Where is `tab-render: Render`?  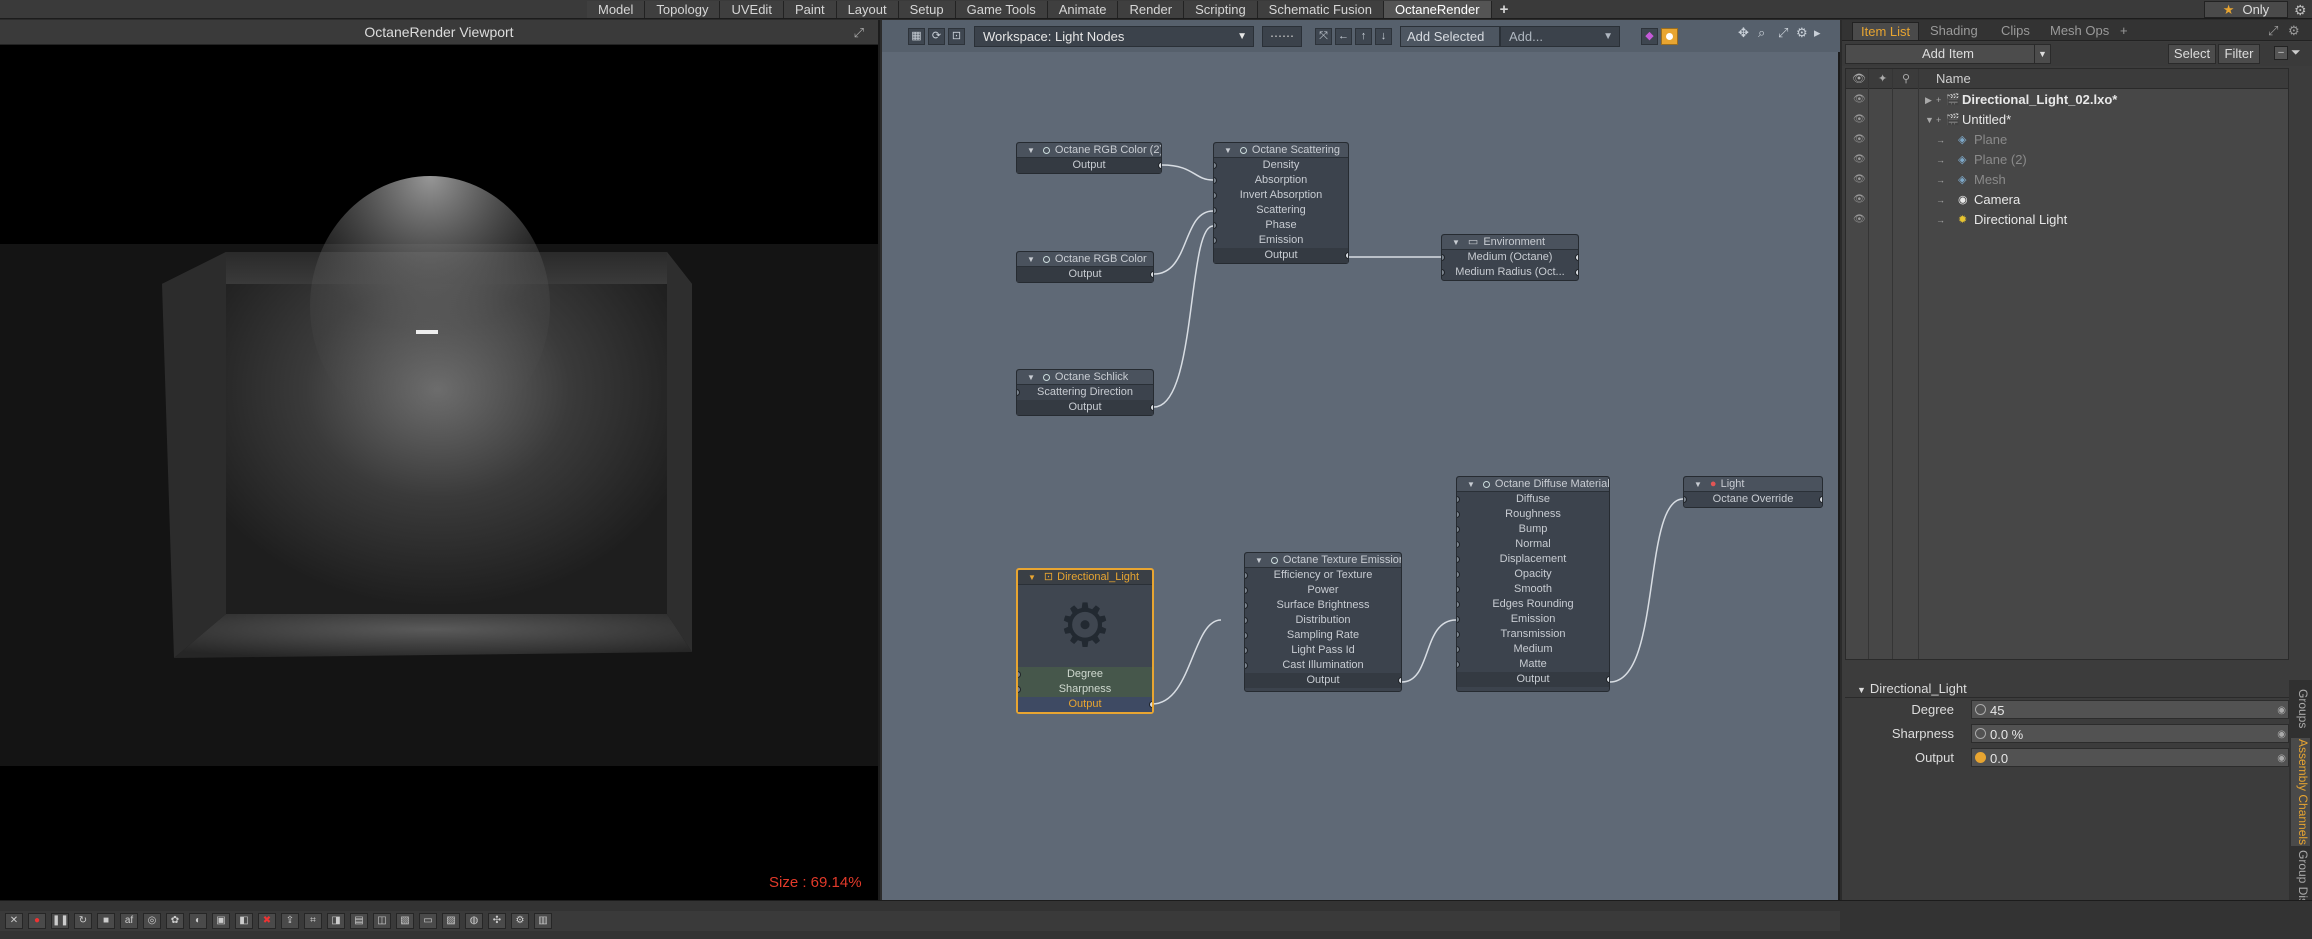 tab-render: Render is located at coordinates (1151, 9).